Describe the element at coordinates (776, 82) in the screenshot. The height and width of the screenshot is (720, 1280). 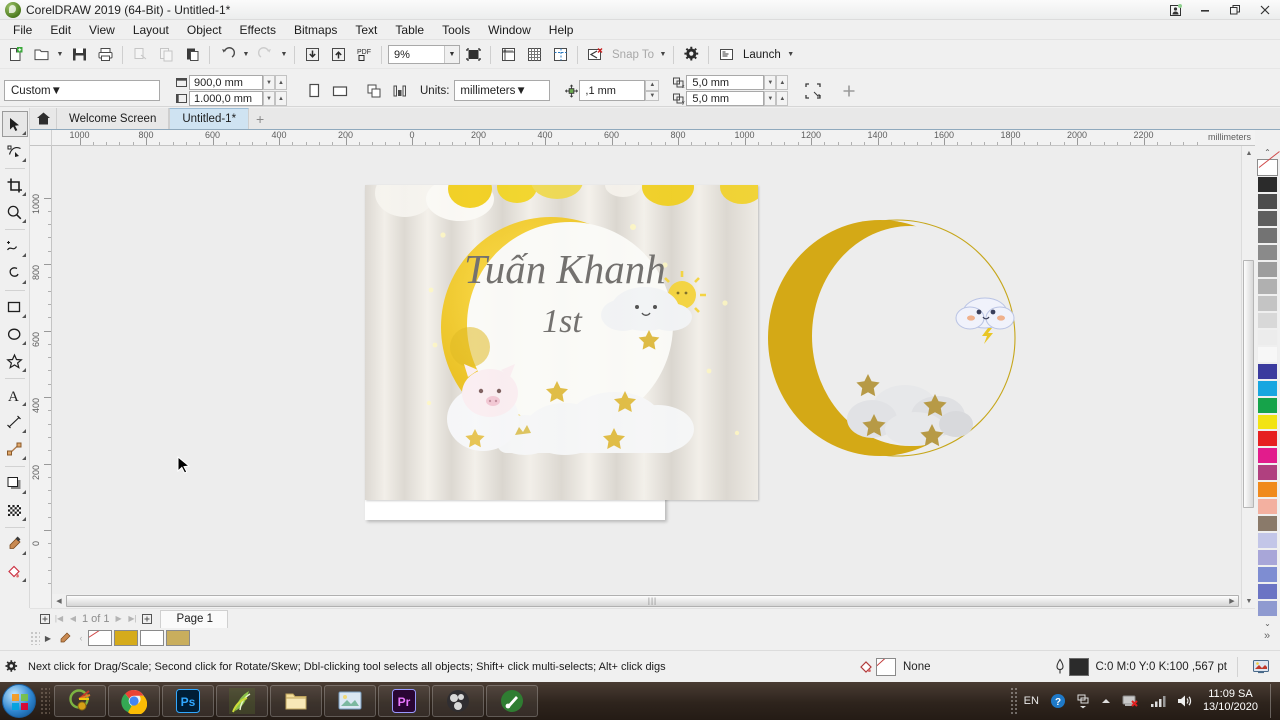
I see `duplicate-x-spinner: ▼ ▲` at that location.